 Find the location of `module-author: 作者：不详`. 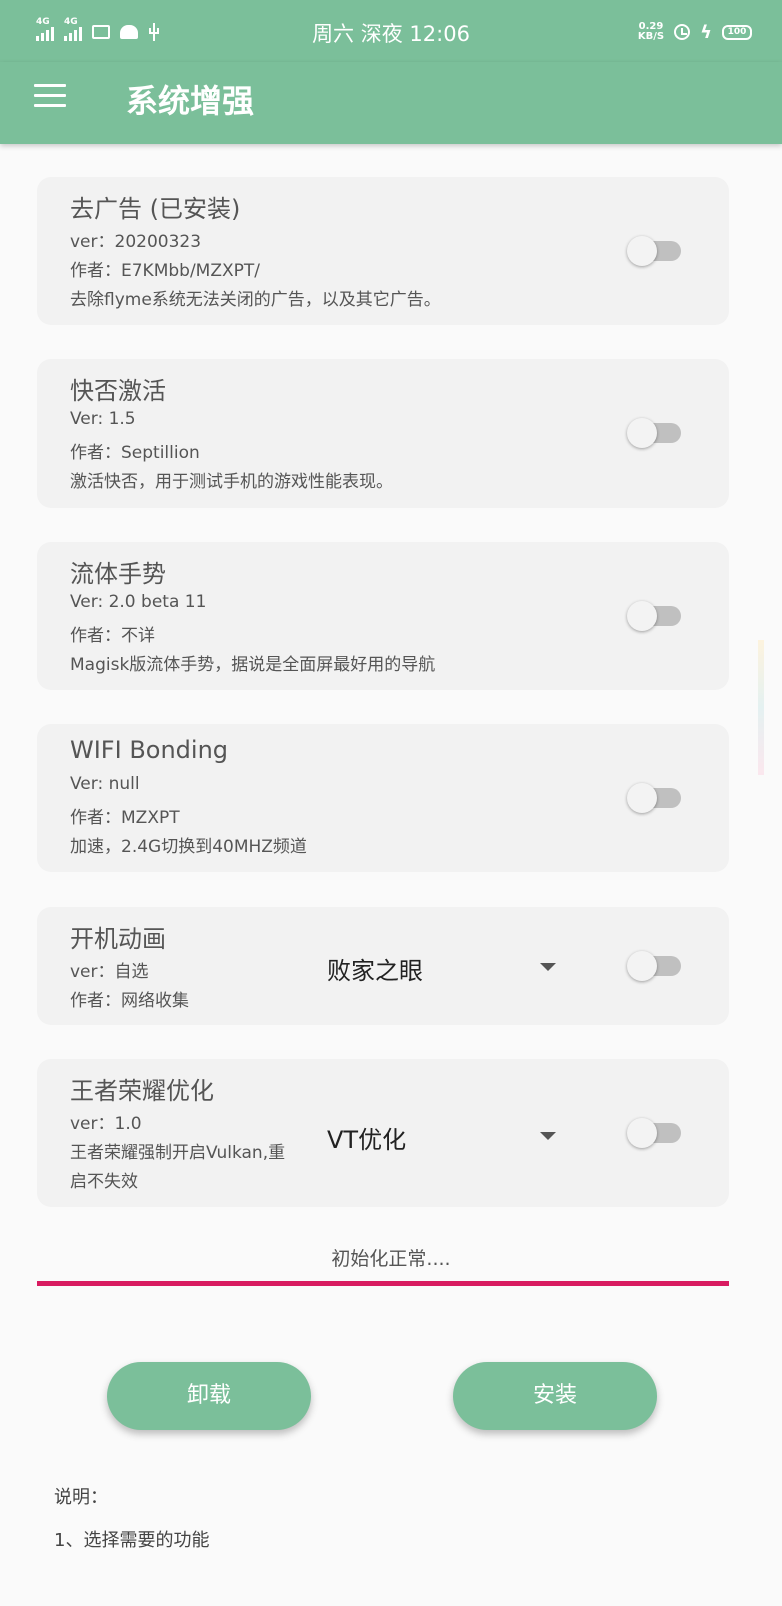

module-author: 作者：不详 is located at coordinates (112, 636).